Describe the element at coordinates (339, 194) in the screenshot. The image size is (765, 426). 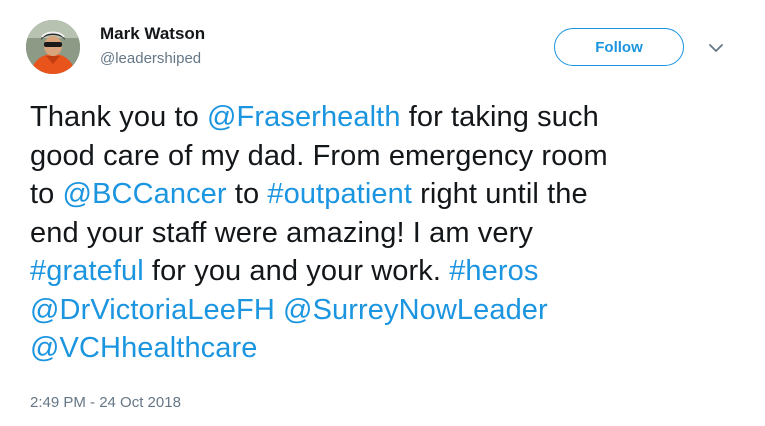
I see `hashtag-link: #outpatient` at that location.